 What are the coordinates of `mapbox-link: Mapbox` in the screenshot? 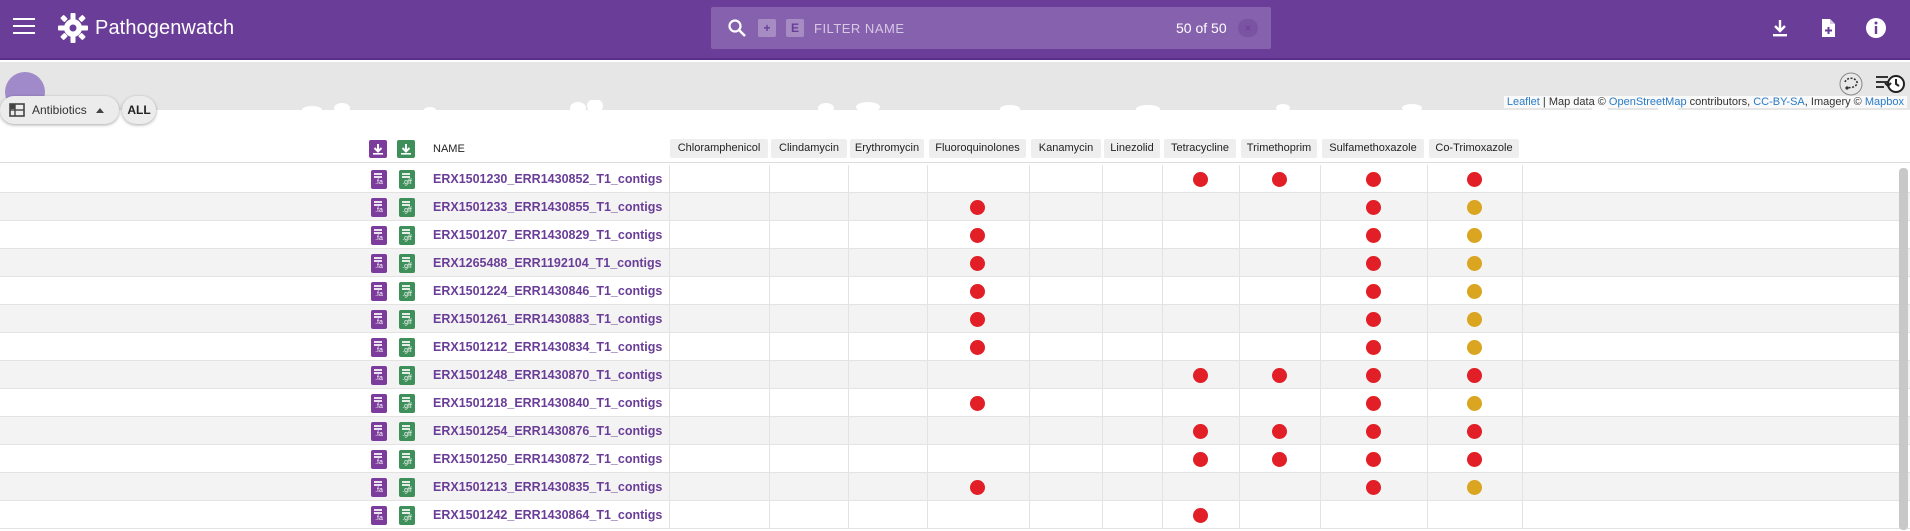 It's located at (1884, 102).